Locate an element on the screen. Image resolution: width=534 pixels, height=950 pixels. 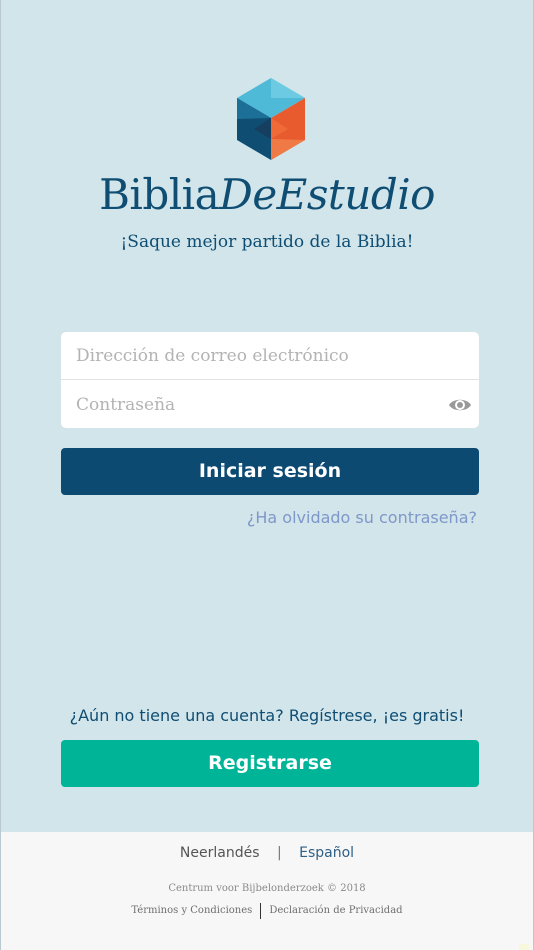
brand-name-part1: Biblia is located at coordinates (159, 194).